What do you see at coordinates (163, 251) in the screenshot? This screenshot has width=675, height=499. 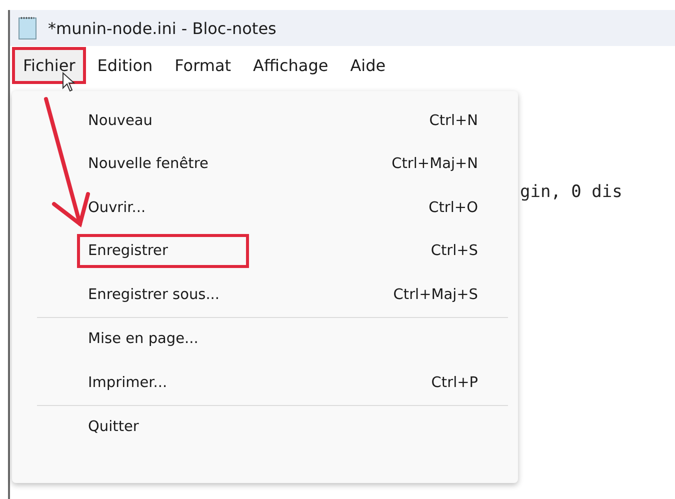 I see `menu-item: Enregistrer` at bounding box center [163, 251].